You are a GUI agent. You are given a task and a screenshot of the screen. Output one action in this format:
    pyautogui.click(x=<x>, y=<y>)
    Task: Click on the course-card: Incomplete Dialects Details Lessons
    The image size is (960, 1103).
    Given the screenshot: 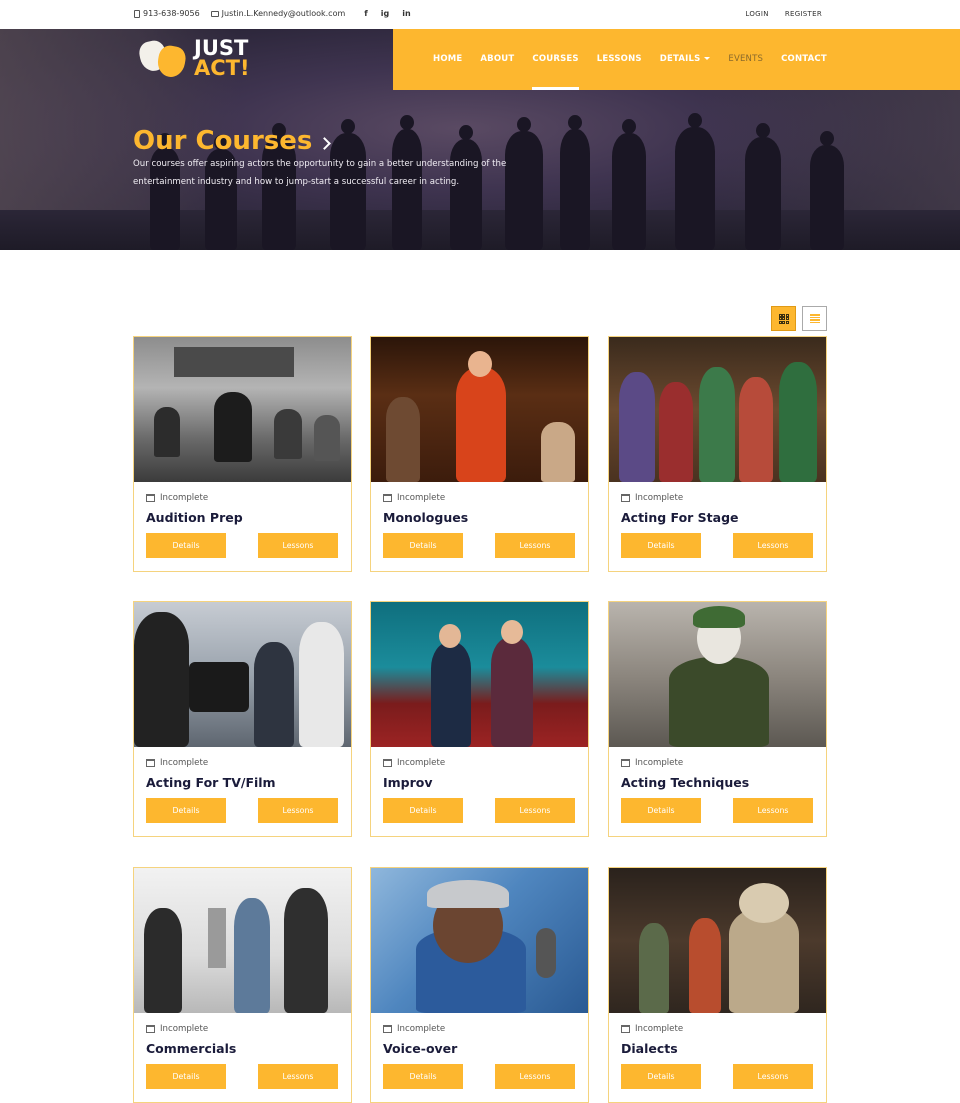 What is the action you would take?
    pyautogui.click(x=717, y=985)
    